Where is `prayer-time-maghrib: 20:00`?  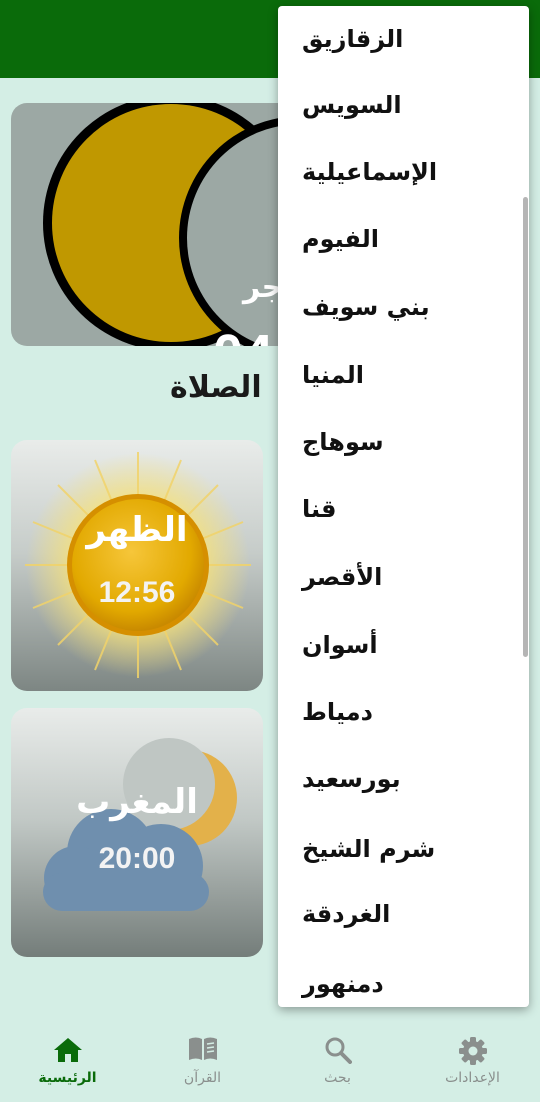
prayer-time-maghrib: 20:00 is located at coordinates (137, 858).